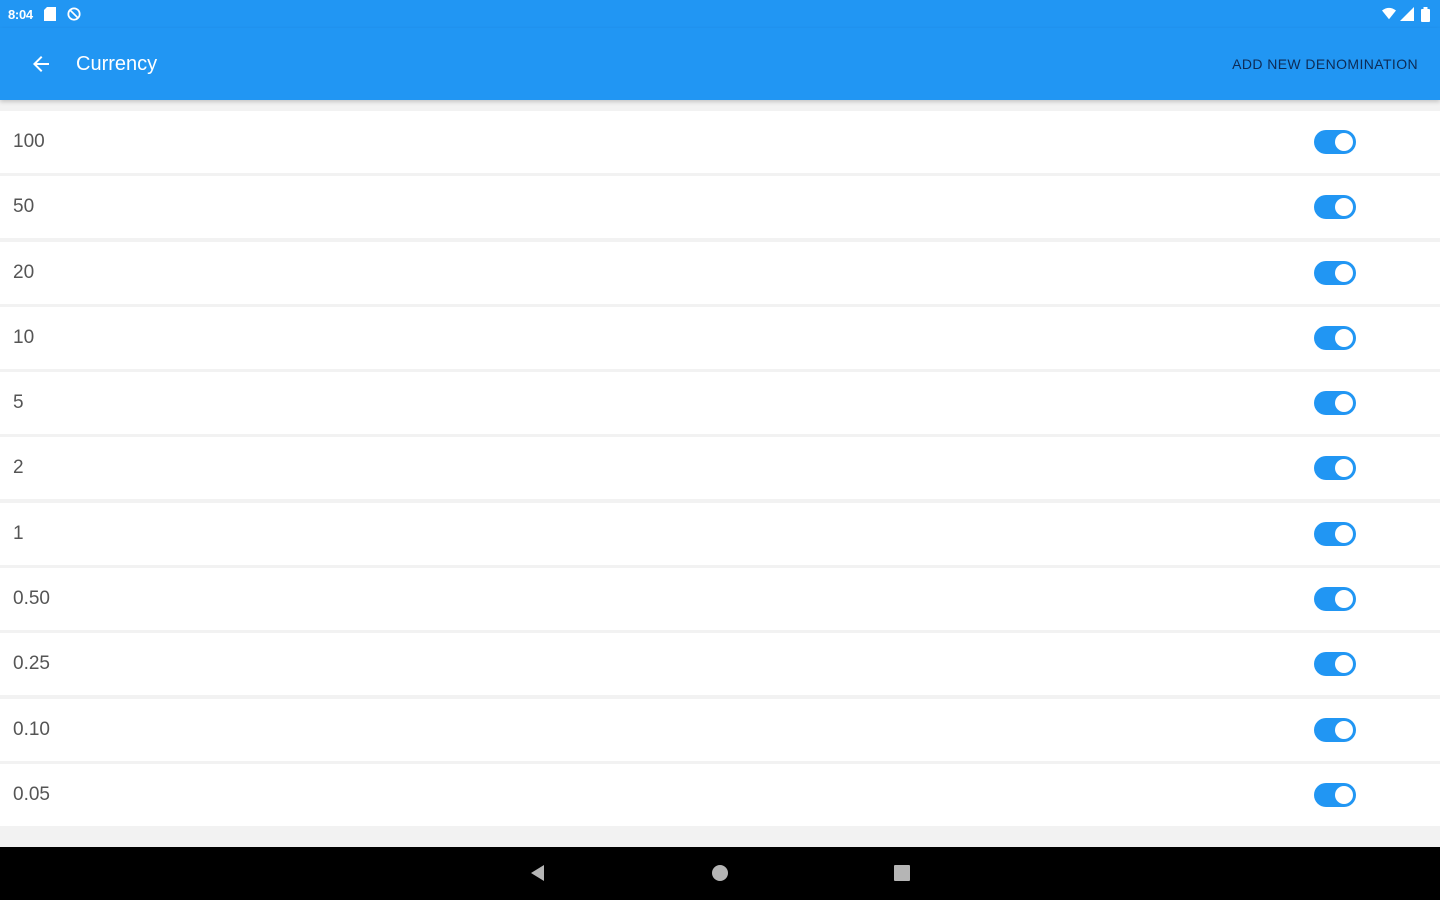 Image resolution: width=1440 pixels, height=900 pixels. Describe the element at coordinates (18, 468) in the screenshot. I see `denomination-label: 2` at that location.